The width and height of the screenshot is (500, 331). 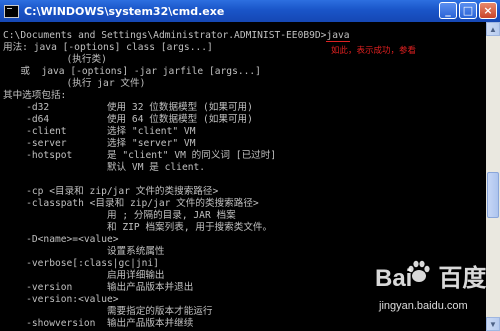 I want to click on close-button: ×, so click(x=488, y=10).